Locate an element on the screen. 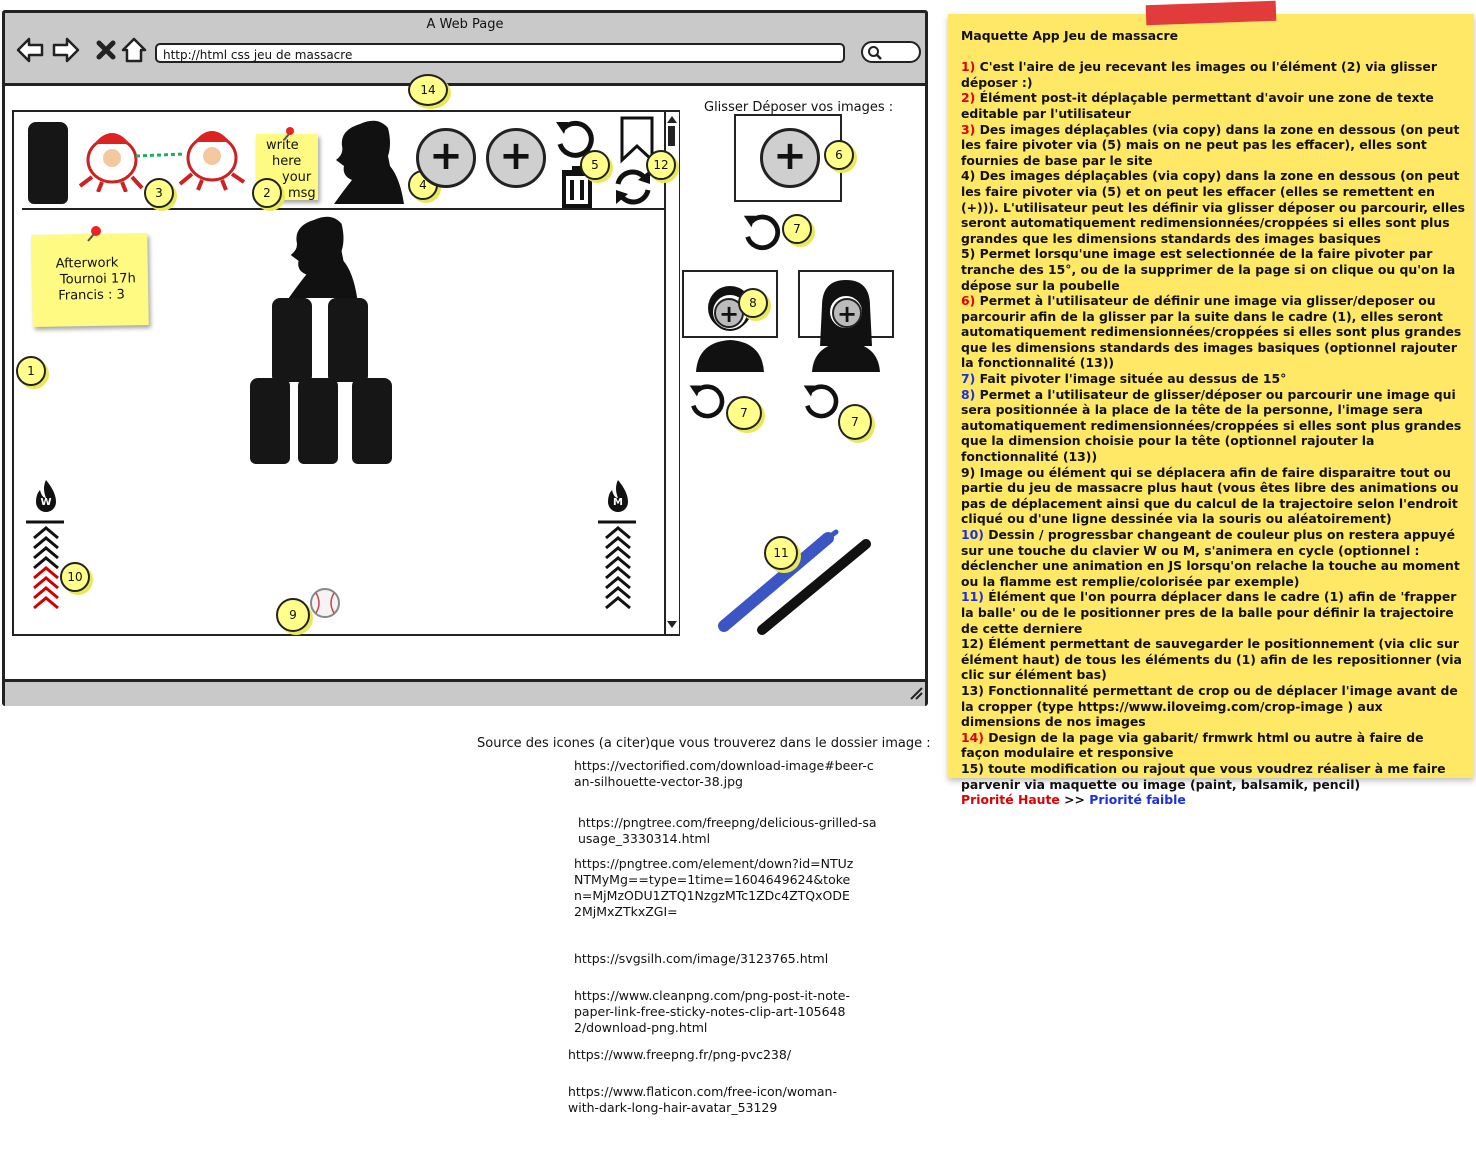 Image resolution: width=1476 pixels, height=1161 pixels. badge-6: 6 is located at coordinates (839, 155).